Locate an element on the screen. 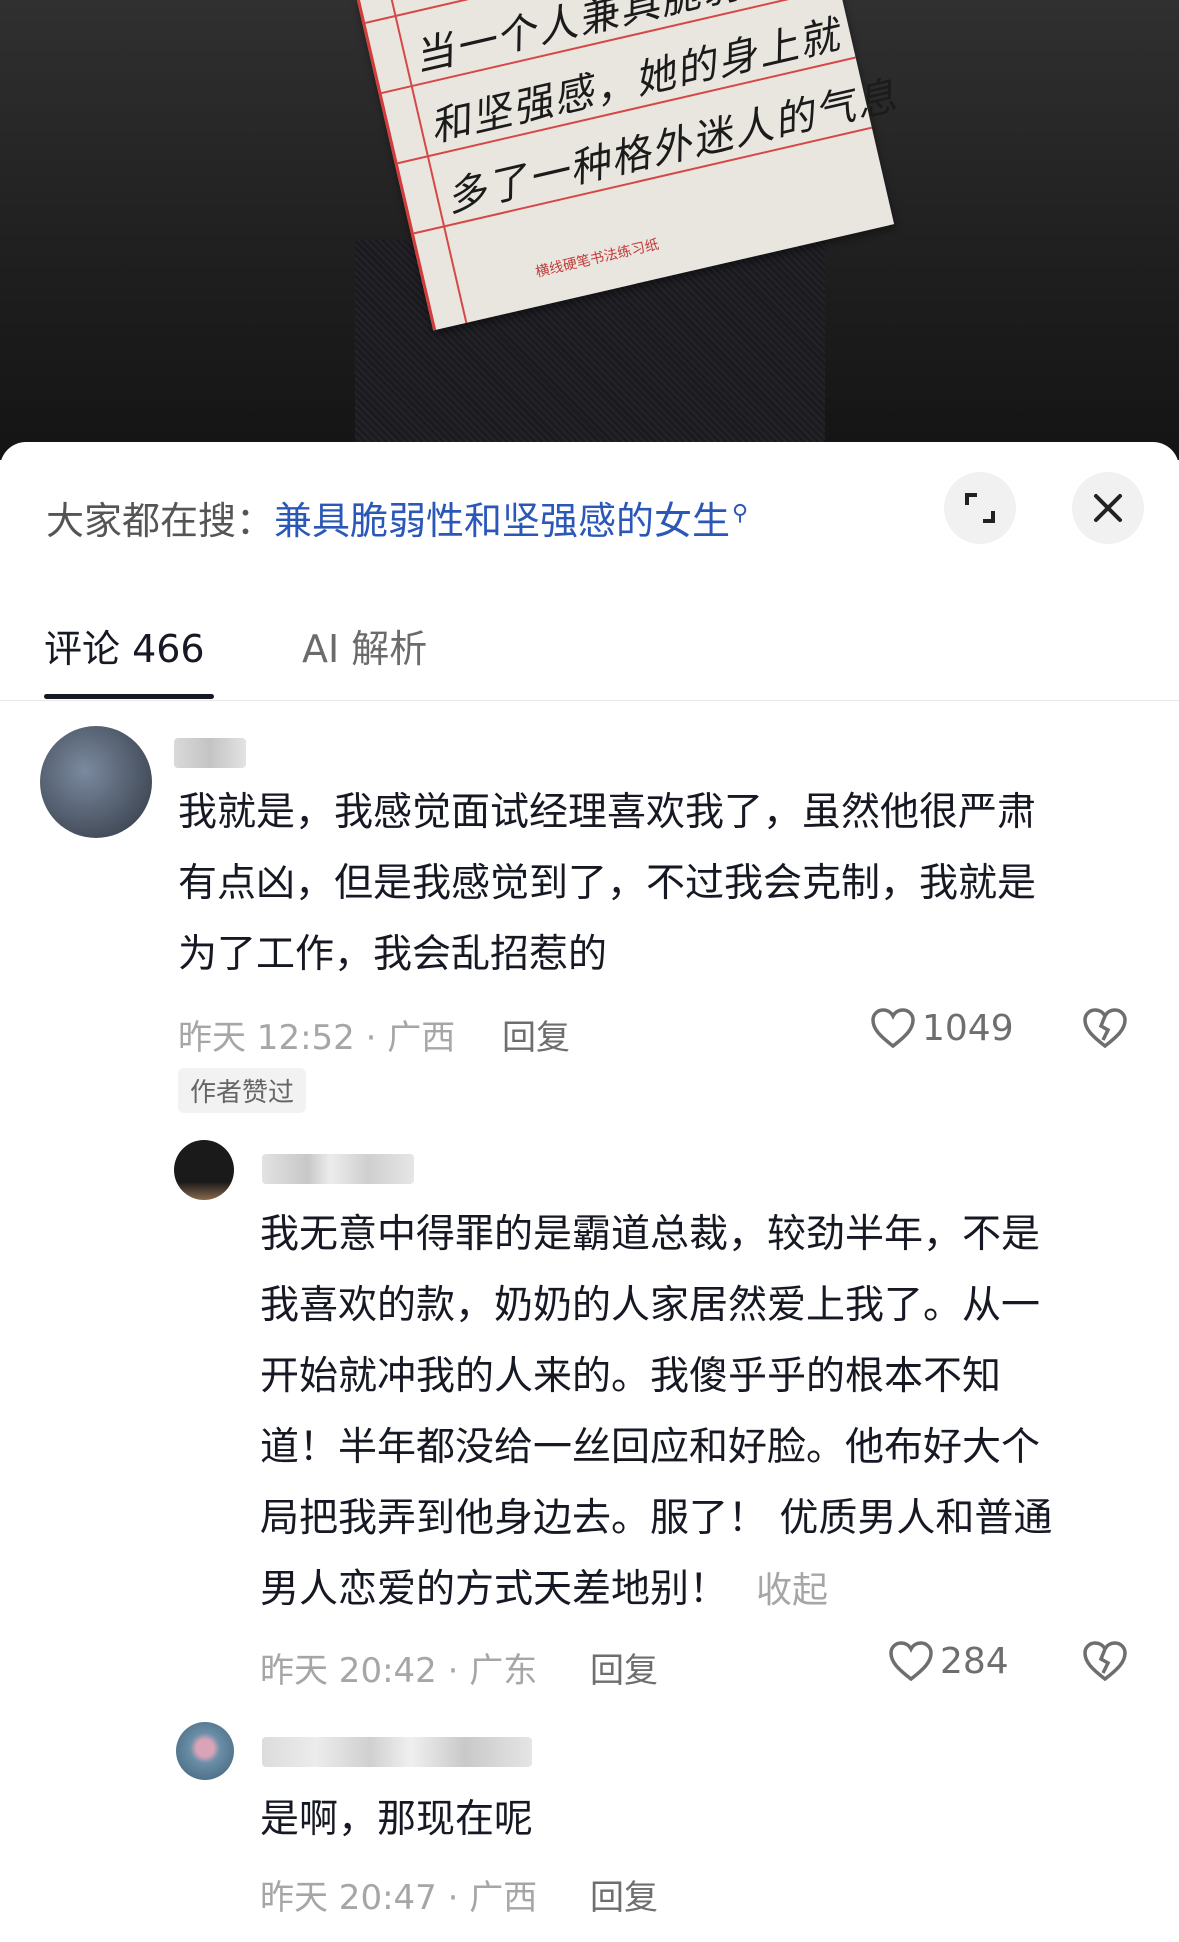 The height and width of the screenshot is (1942, 1179). tab-comments: 评论 466 is located at coordinates (124, 645).